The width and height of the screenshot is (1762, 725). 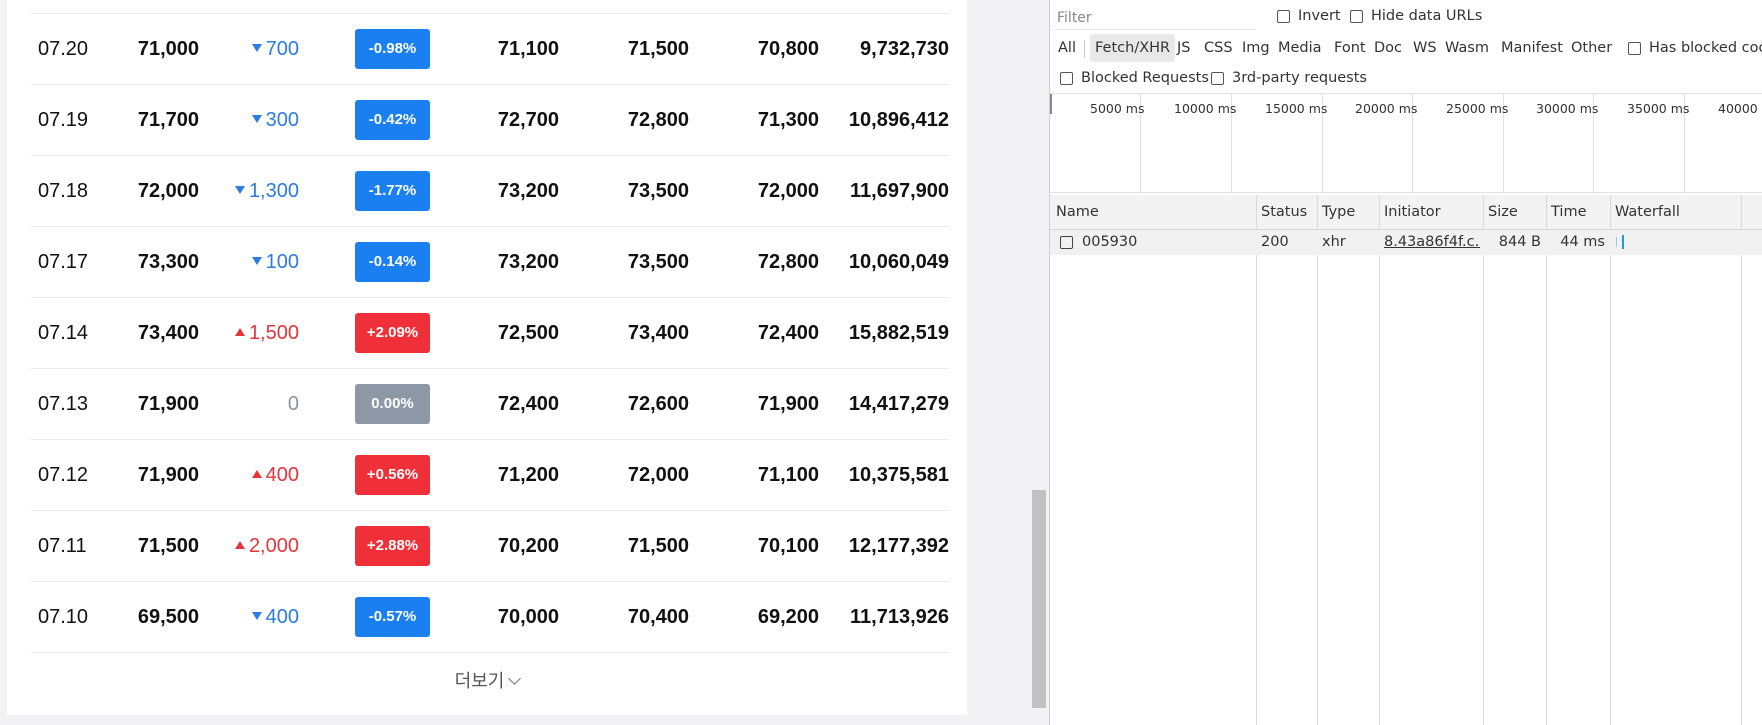 What do you see at coordinates (1338, 212) in the screenshot?
I see `column-header-type: Type` at bounding box center [1338, 212].